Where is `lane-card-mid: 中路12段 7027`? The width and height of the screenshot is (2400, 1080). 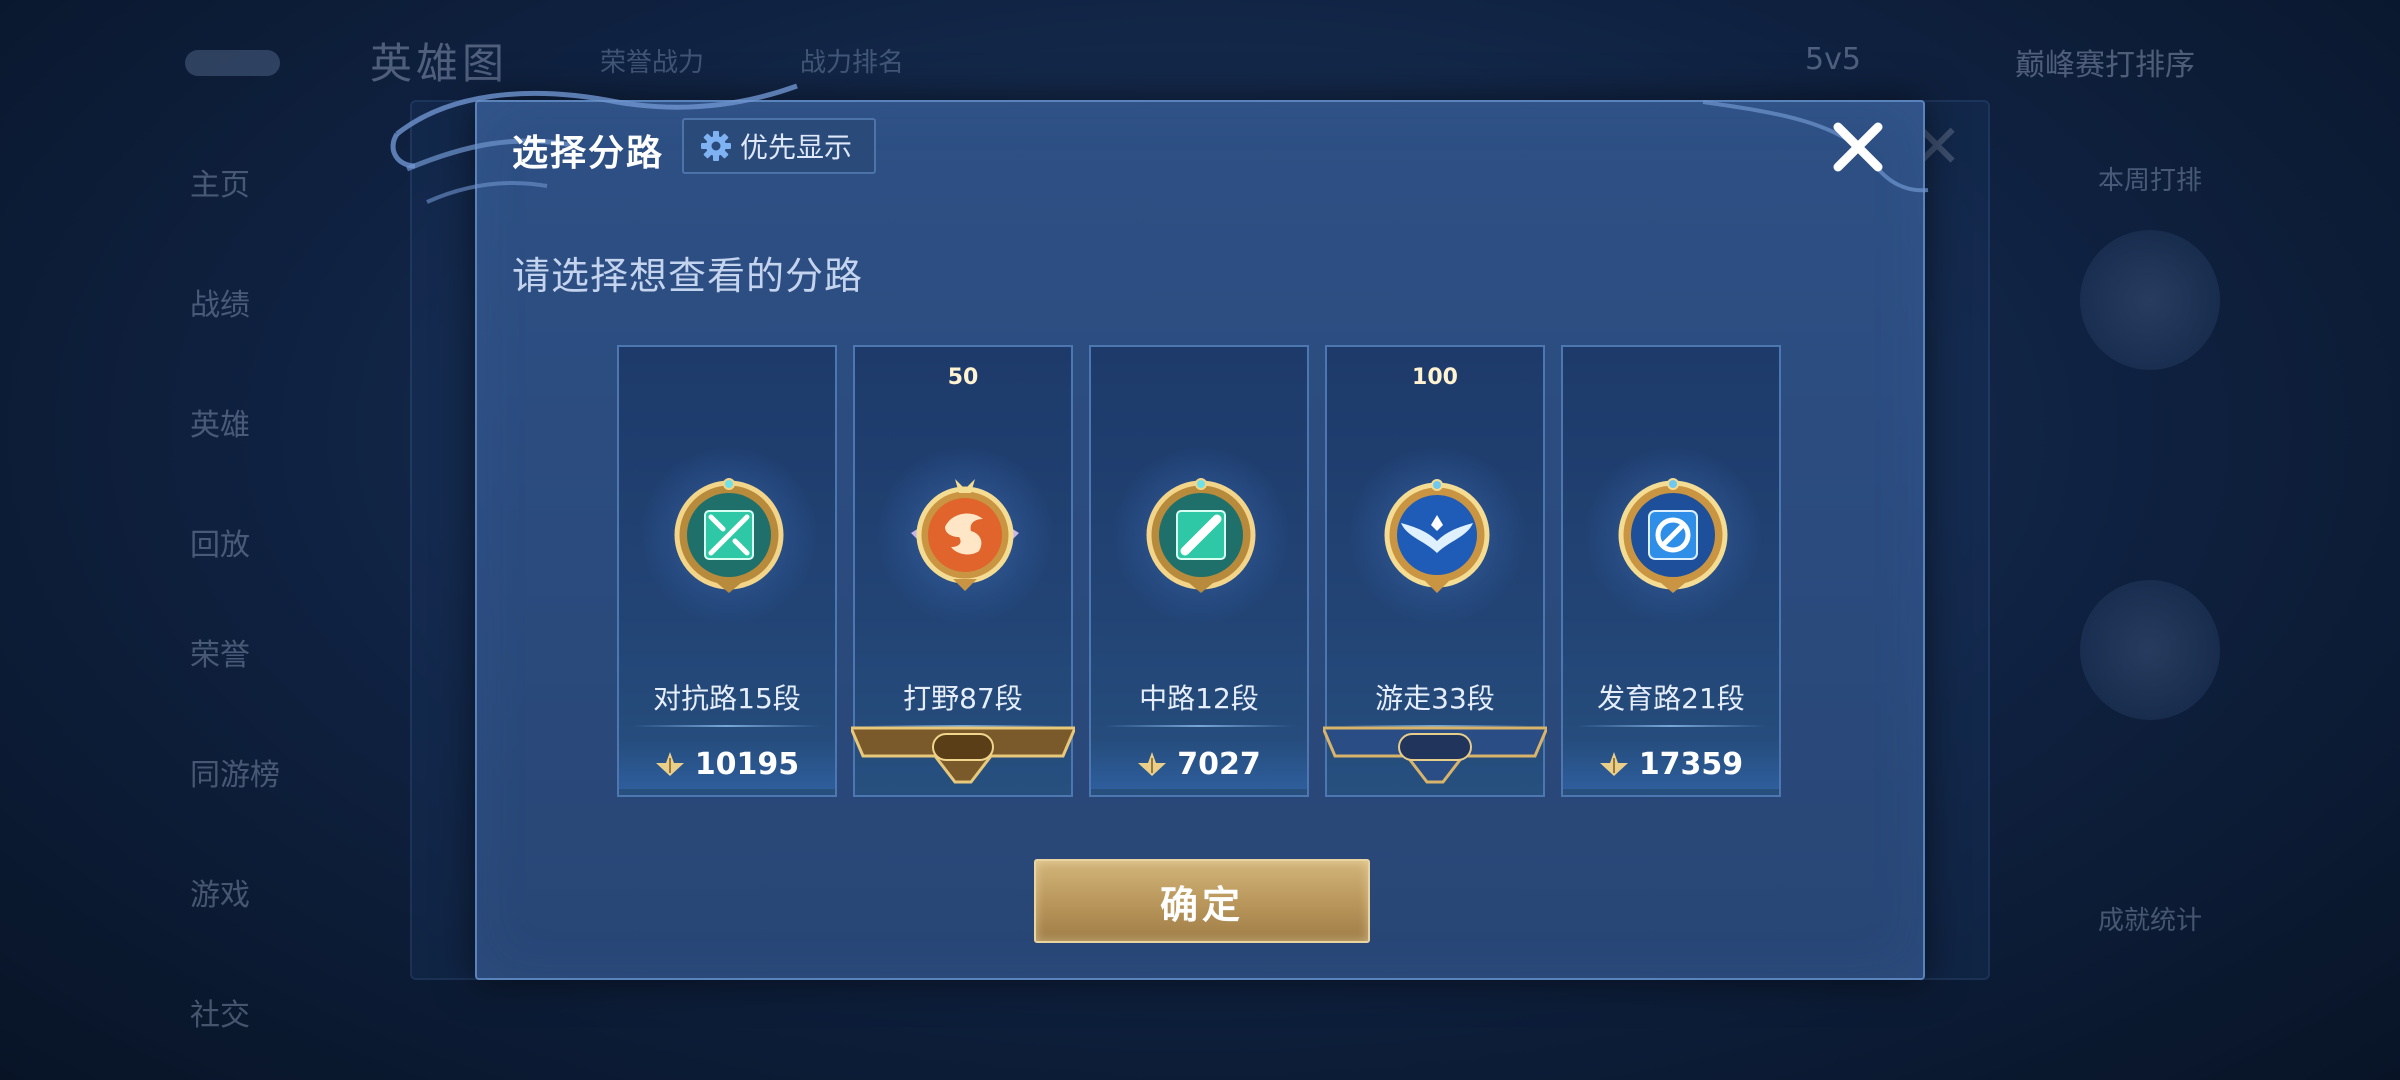 lane-card-mid: 中路12段 7027 is located at coordinates (1199, 571).